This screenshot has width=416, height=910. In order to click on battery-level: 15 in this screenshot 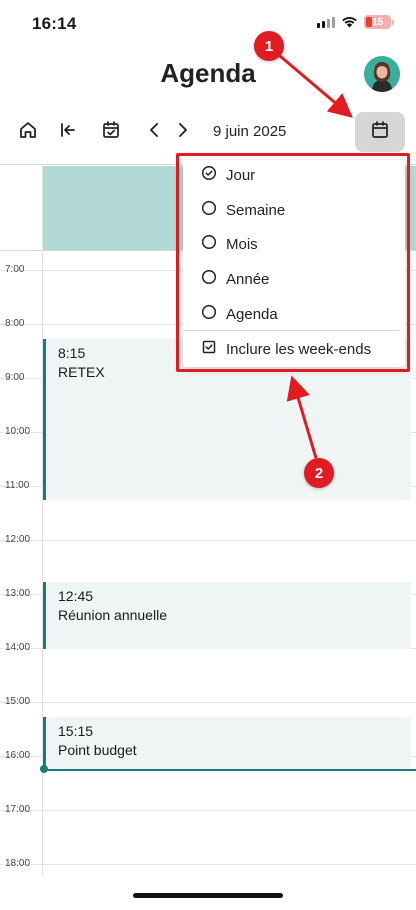, I will do `click(377, 22)`.